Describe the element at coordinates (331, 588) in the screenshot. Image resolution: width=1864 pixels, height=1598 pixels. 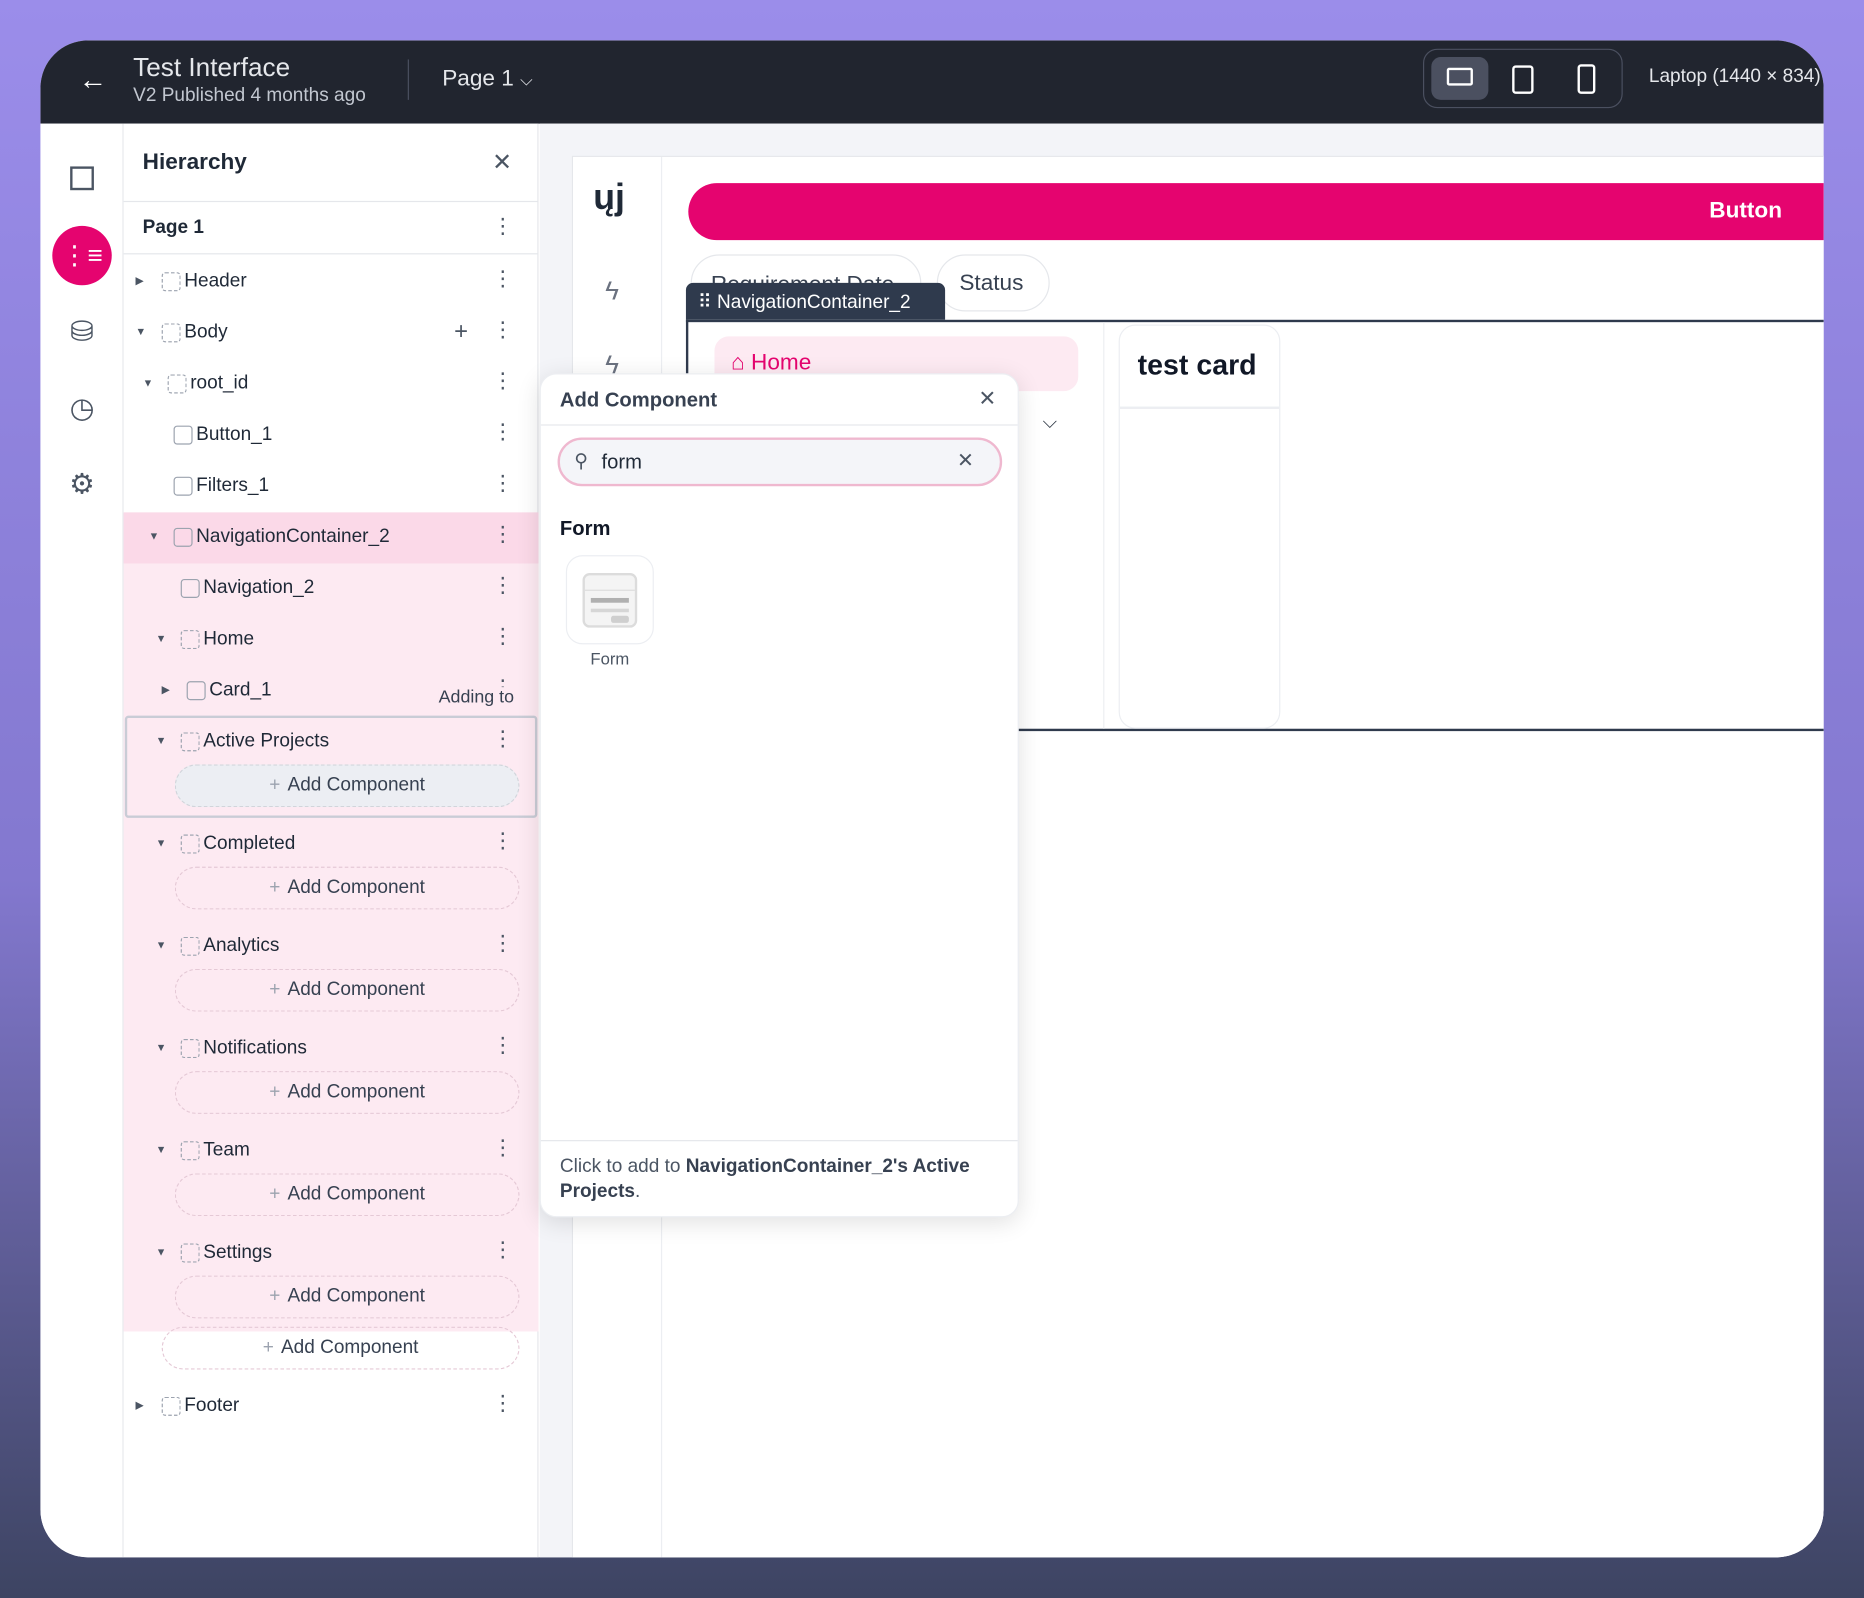
I see `tree-item: Navigation_2 ⋮` at that location.